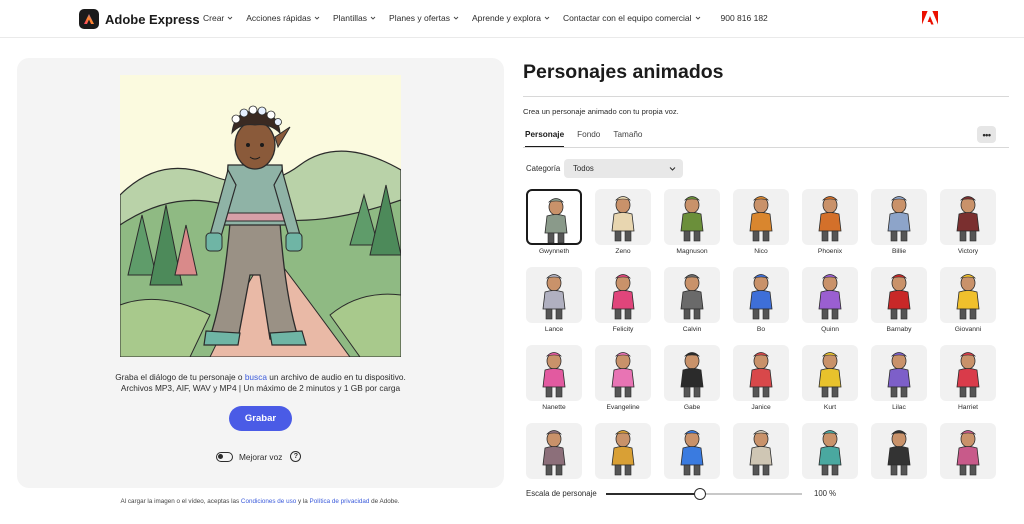 The width and height of the screenshot is (1024, 524). What do you see at coordinates (830, 407) in the screenshot?
I see `character-name: Kurt` at bounding box center [830, 407].